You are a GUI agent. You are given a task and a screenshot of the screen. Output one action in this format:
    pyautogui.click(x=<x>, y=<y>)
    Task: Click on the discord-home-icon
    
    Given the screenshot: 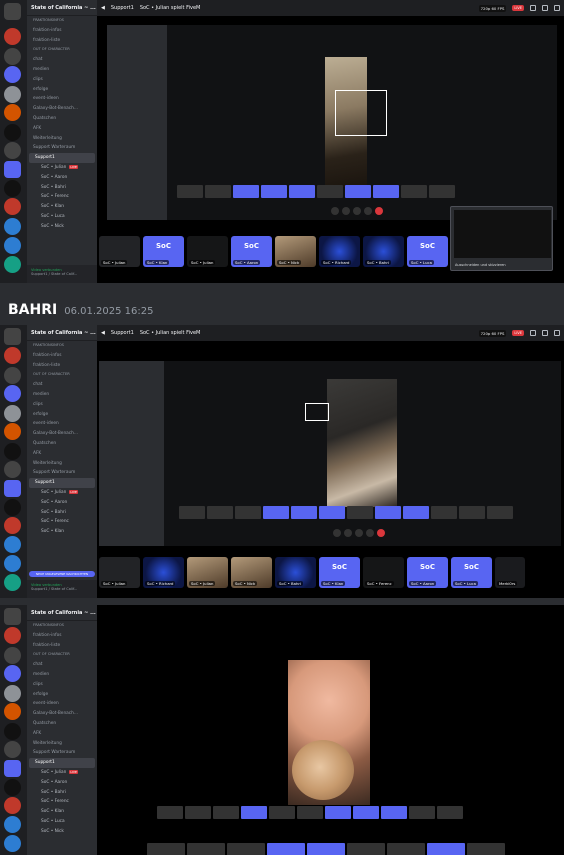 What is the action you would take?
    pyautogui.click(x=12, y=336)
    